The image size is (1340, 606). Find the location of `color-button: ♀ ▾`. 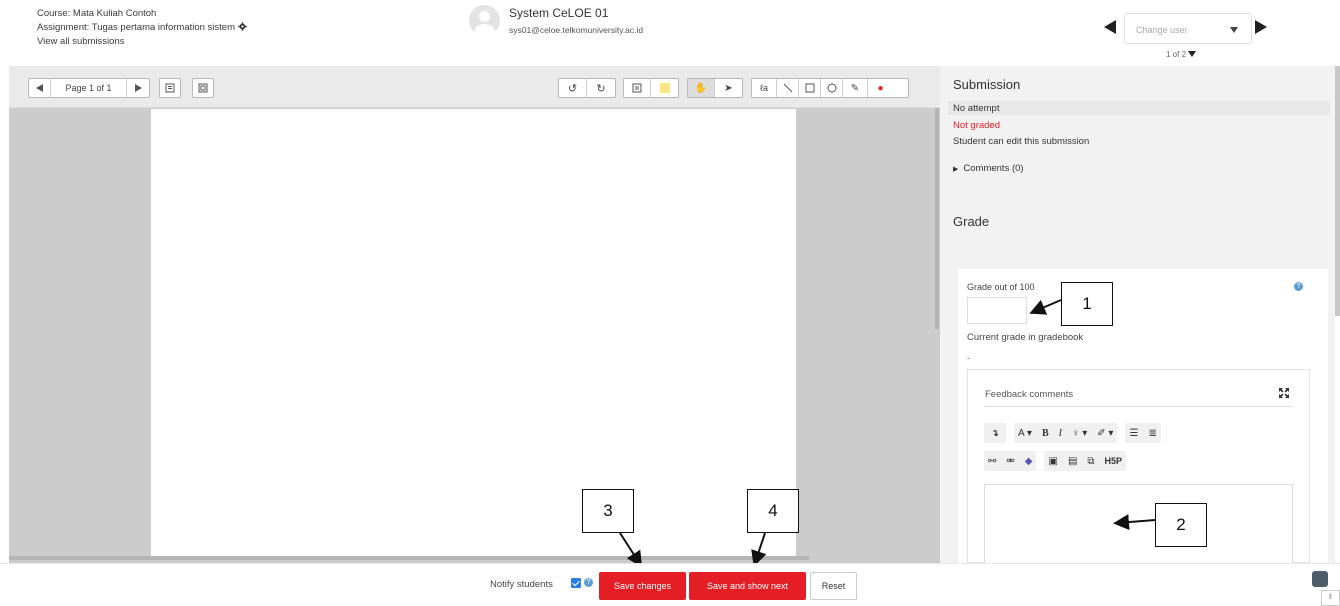

color-button: ♀ ▾ is located at coordinates (1079, 433).